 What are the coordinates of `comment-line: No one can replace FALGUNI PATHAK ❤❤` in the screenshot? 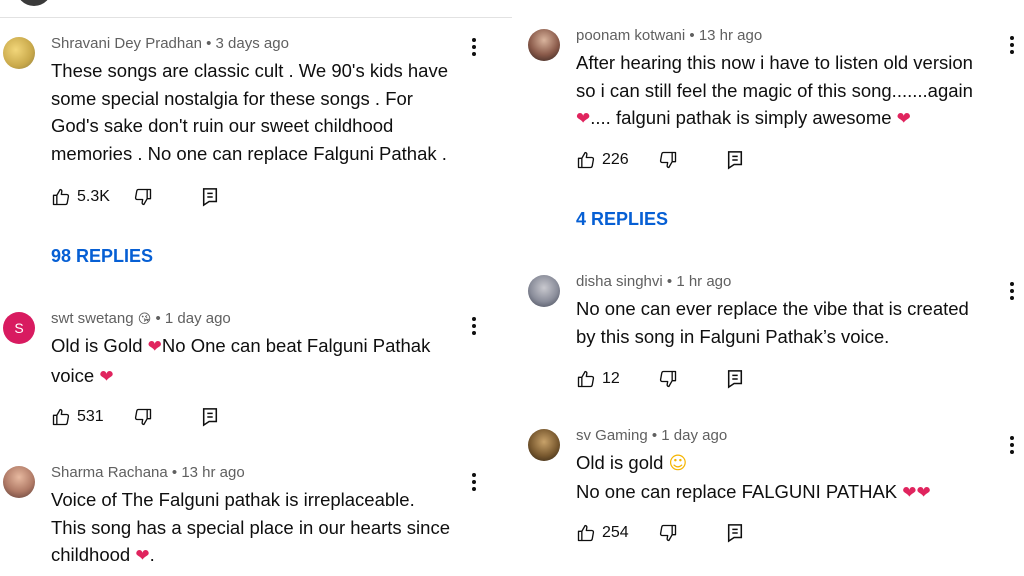 It's located at (786, 493).